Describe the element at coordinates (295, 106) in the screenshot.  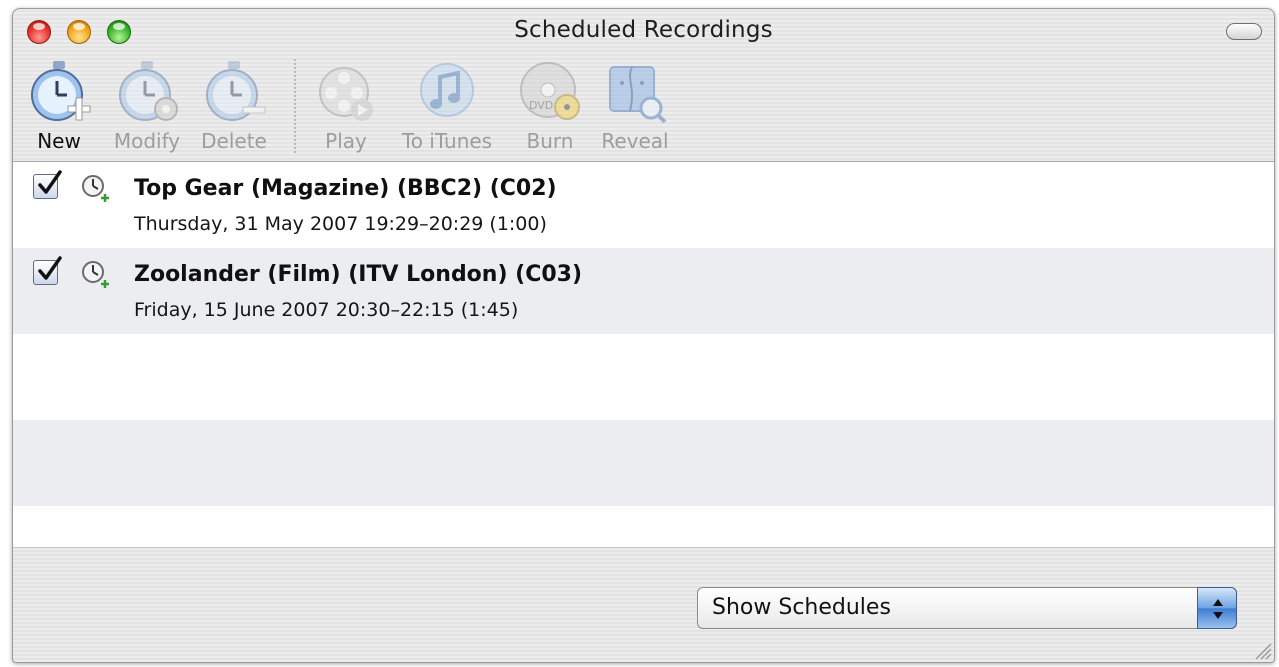
I see `toolbar-separator` at that location.